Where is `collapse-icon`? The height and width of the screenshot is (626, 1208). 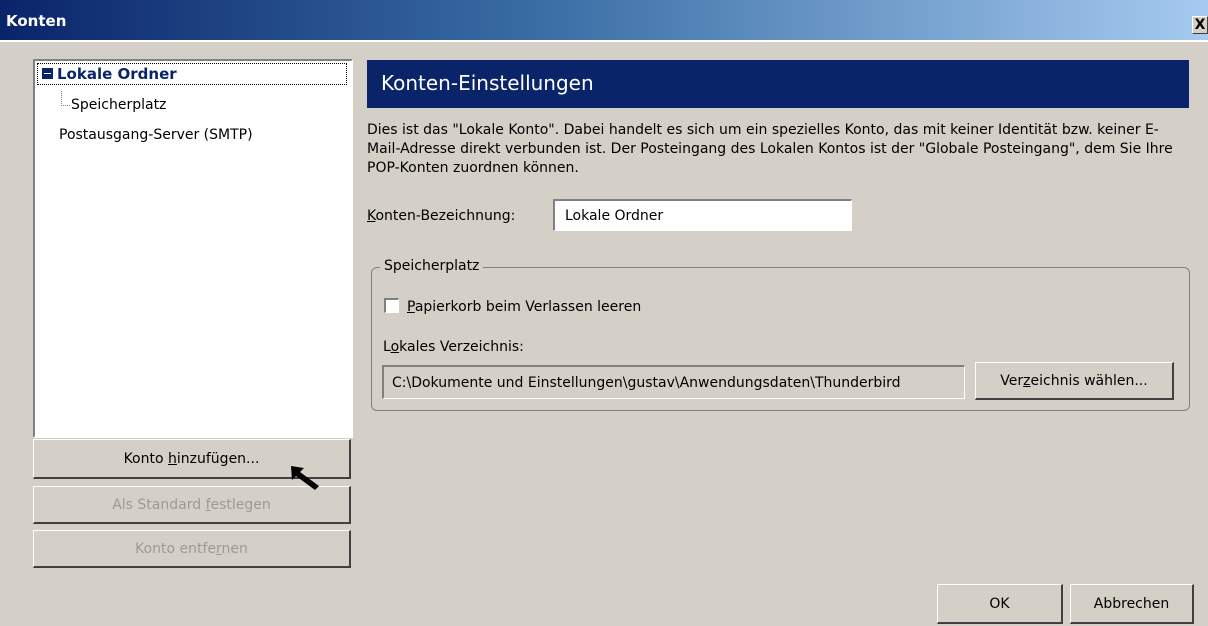 collapse-icon is located at coordinates (47, 73).